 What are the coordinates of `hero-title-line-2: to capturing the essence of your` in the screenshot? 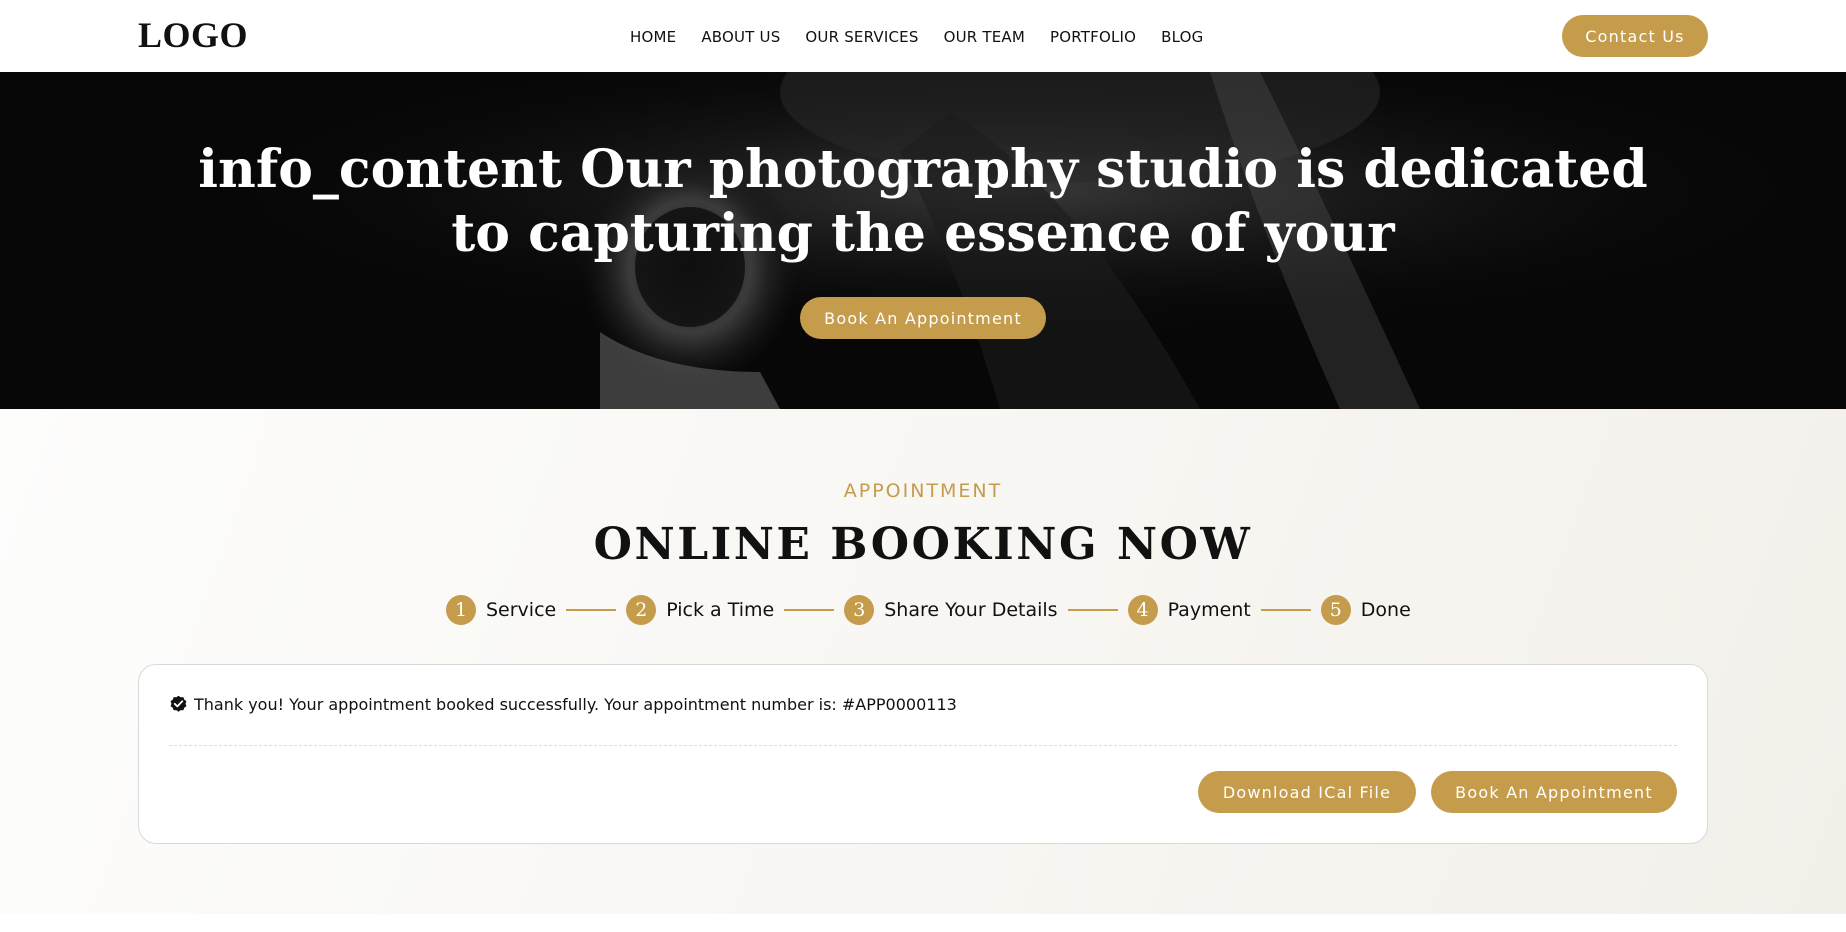 It's located at (923, 233).